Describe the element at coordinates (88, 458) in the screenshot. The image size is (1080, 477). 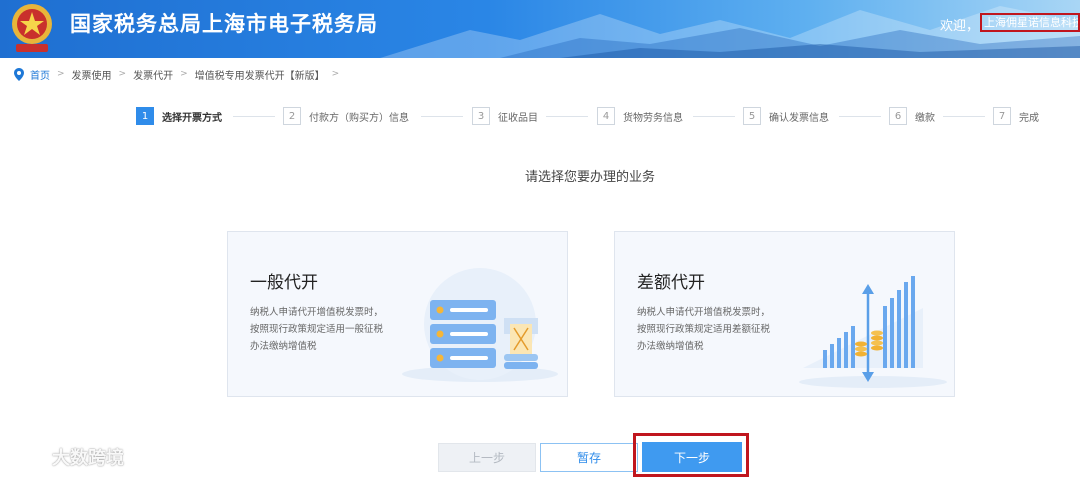
I see `watermark-text: 大数跨境` at that location.